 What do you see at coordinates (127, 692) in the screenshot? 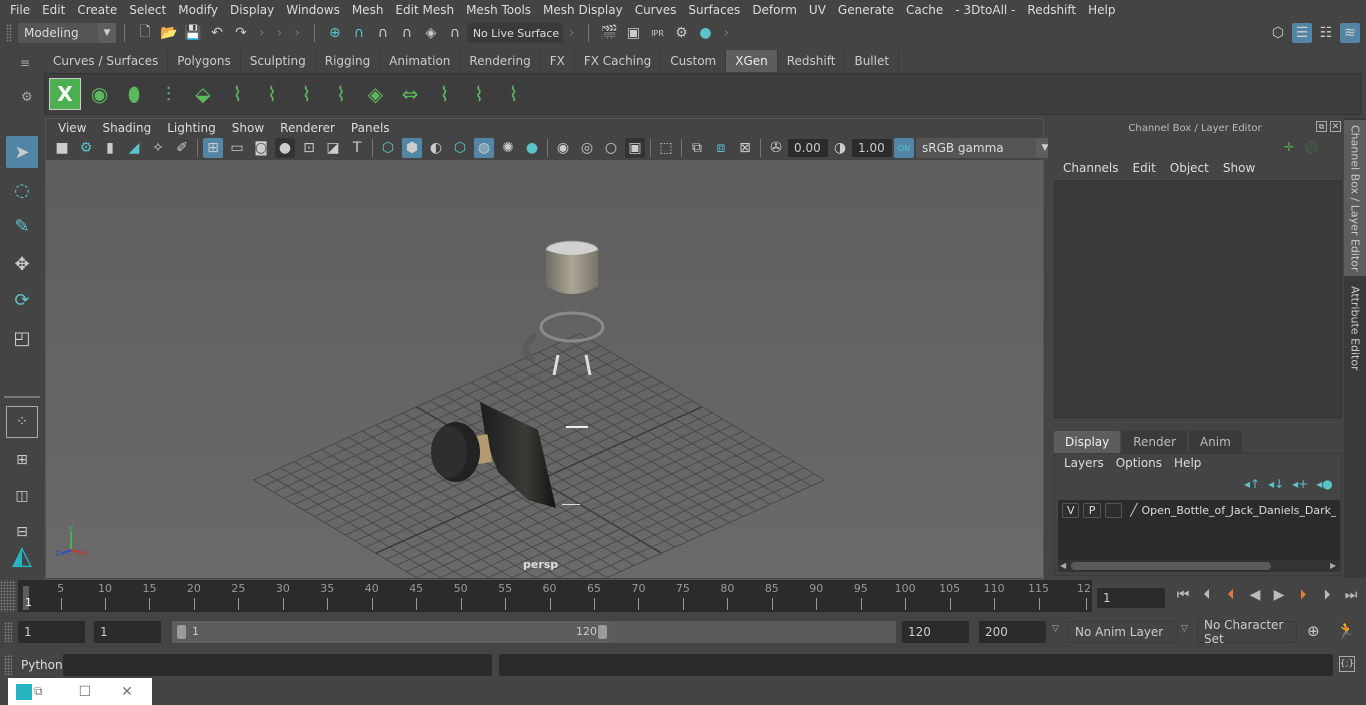
I see `close-window-icon: ✕` at bounding box center [127, 692].